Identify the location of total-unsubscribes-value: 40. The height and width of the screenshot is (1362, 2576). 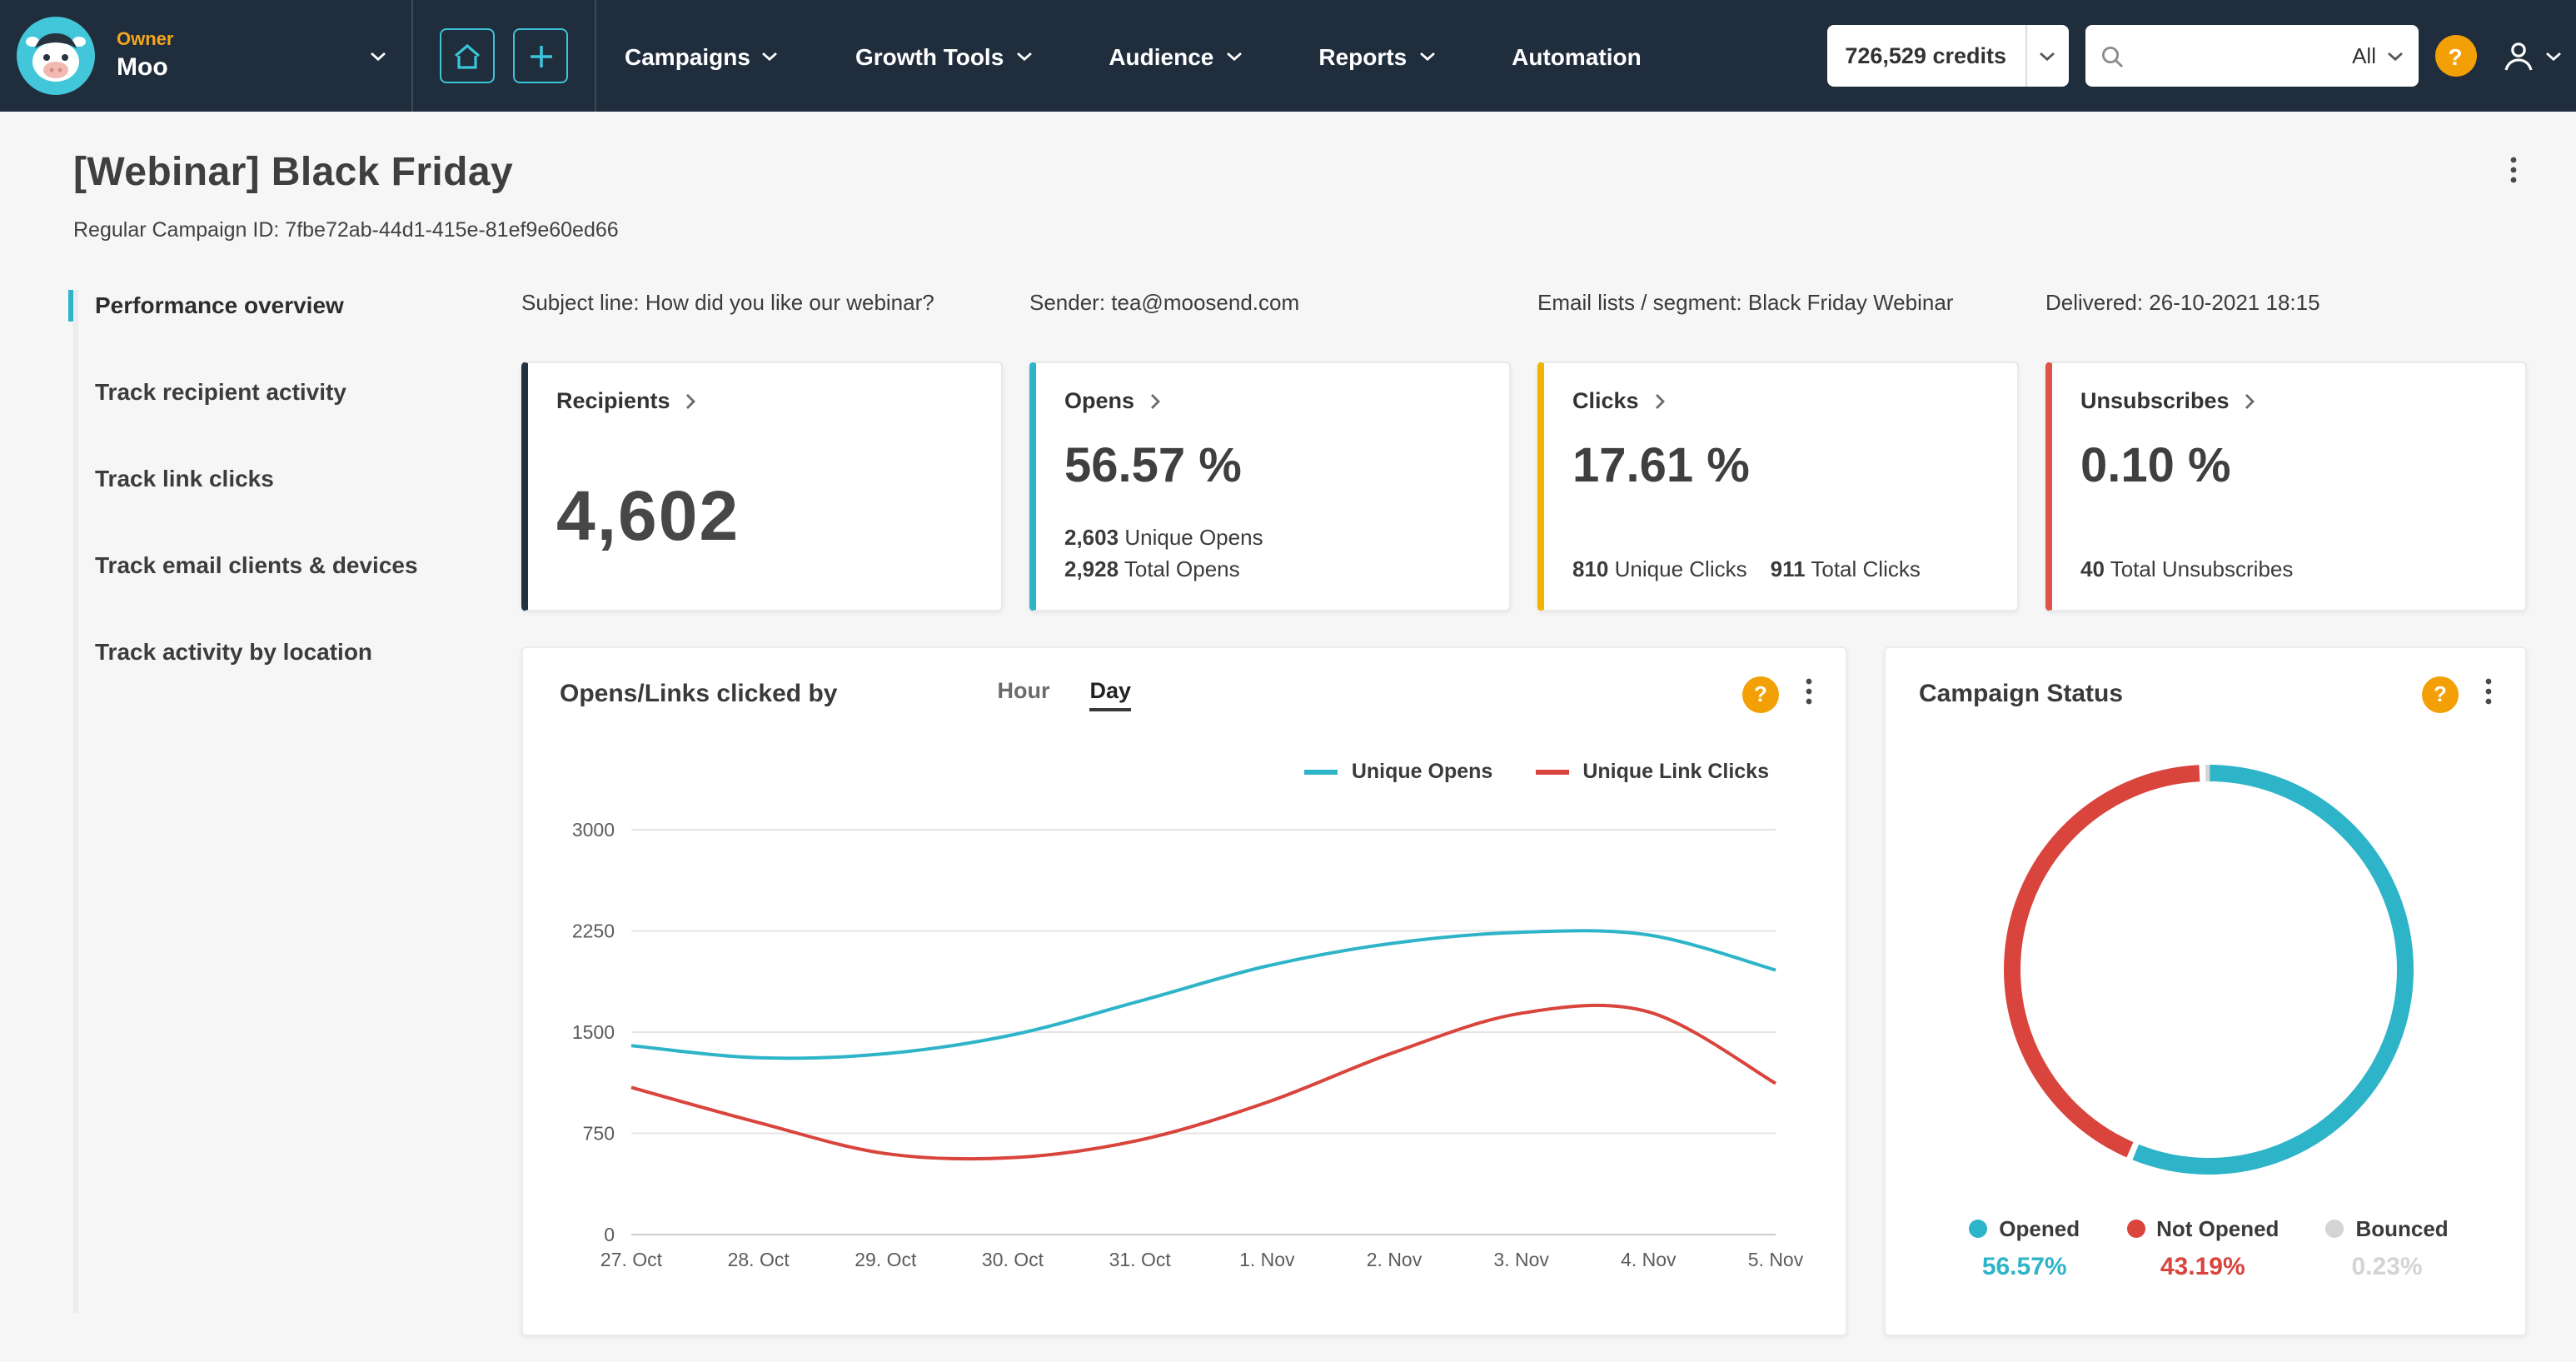
(2092, 568).